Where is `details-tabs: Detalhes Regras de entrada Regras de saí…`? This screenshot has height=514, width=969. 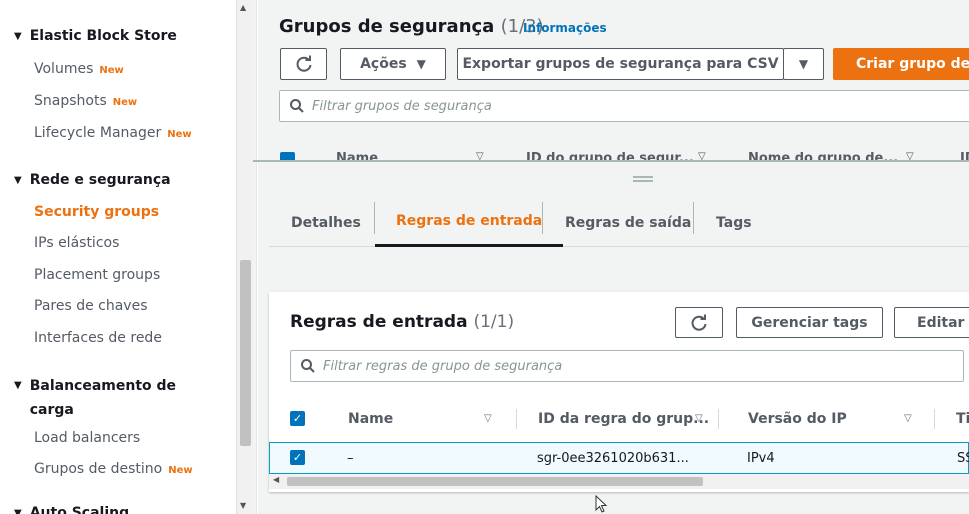 details-tabs: Detalhes Regras de entrada Regras de saí… is located at coordinates (619, 222).